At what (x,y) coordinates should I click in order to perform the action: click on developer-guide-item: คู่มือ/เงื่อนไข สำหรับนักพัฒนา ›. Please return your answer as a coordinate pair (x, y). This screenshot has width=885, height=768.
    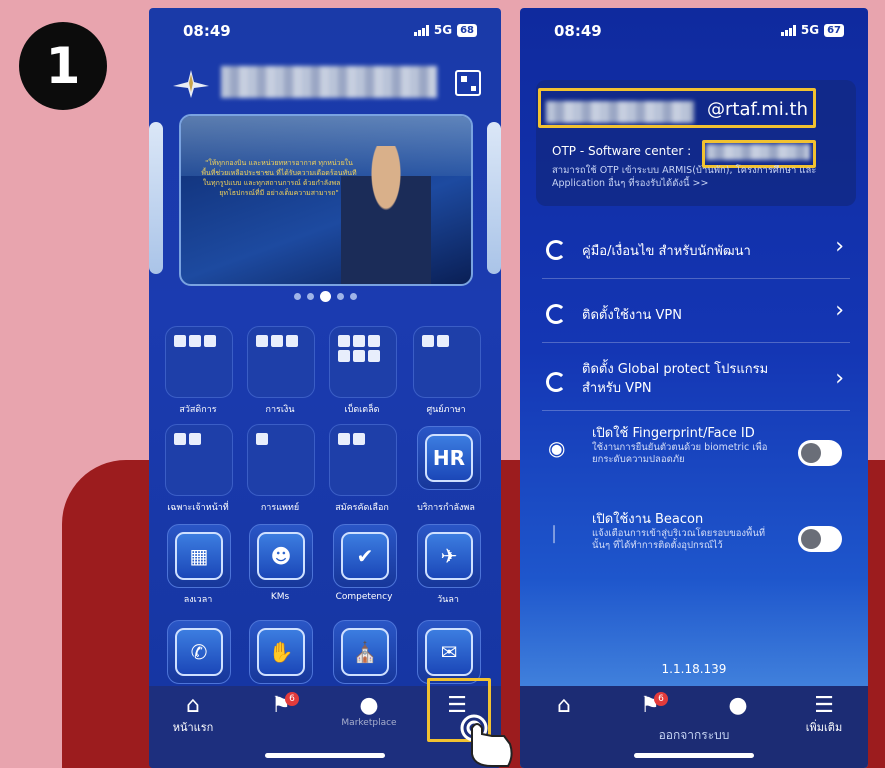
    Looking at the image, I should click on (696, 250).